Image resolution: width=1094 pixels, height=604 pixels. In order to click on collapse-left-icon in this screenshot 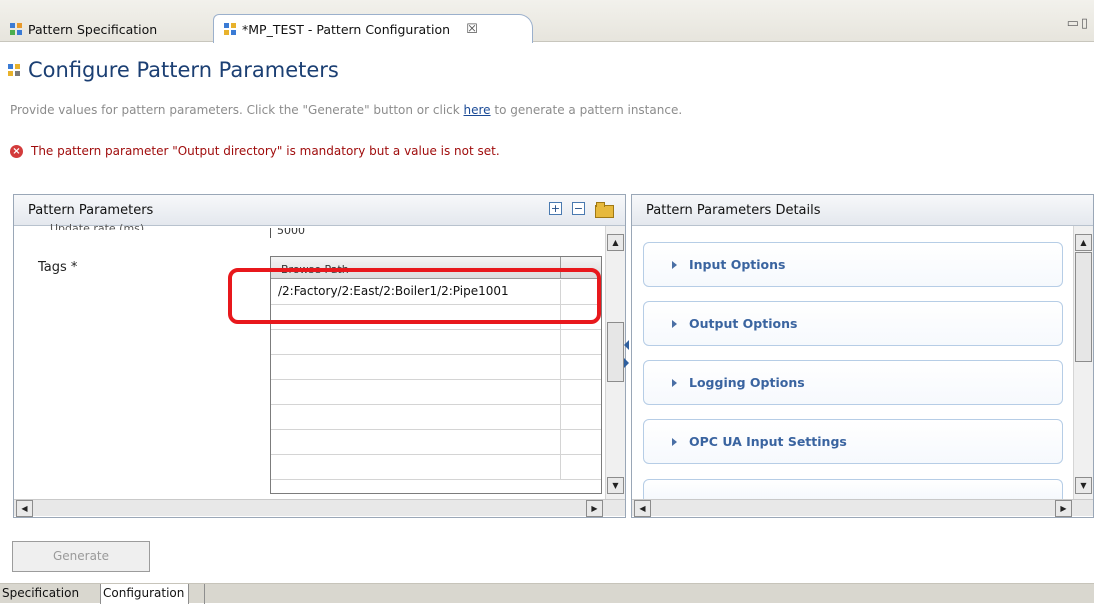, I will do `click(626, 345)`.